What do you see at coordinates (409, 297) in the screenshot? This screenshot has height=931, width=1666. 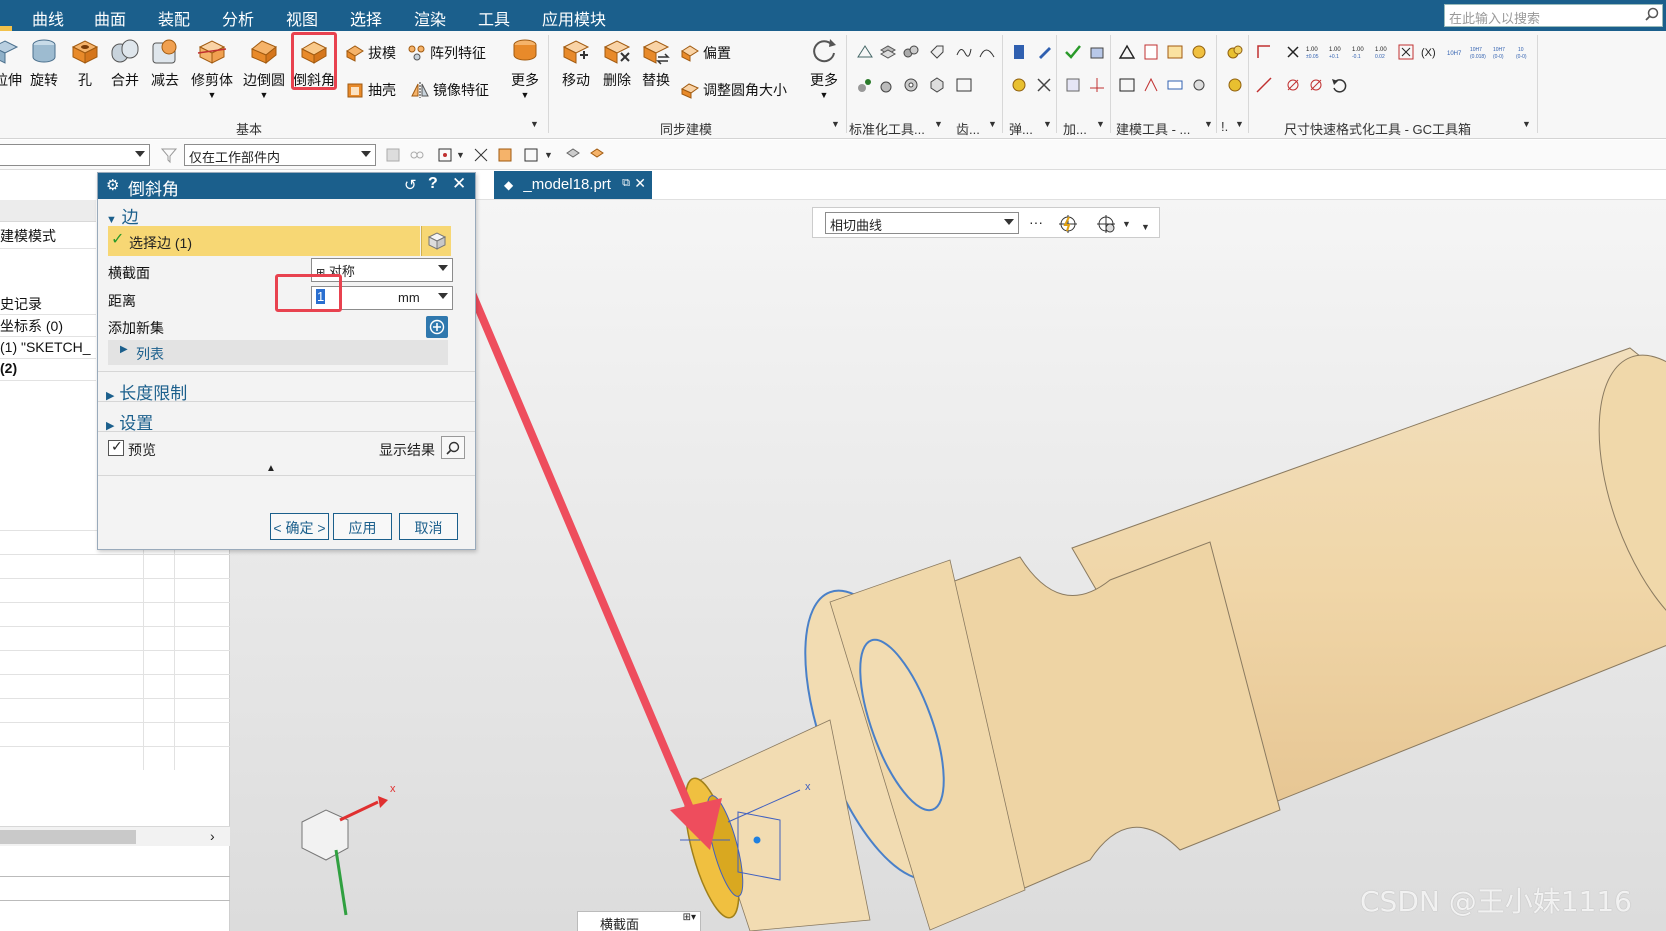 I see `distance-unit: mm` at bounding box center [409, 297].